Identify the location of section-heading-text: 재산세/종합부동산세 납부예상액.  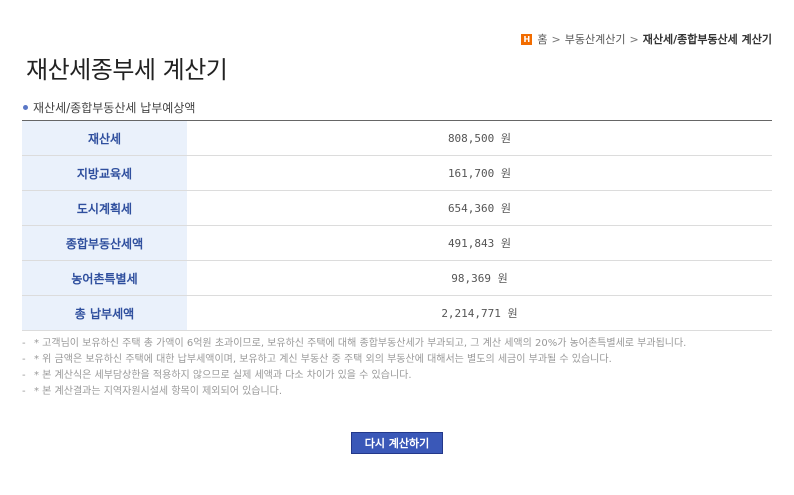
(114, 108).